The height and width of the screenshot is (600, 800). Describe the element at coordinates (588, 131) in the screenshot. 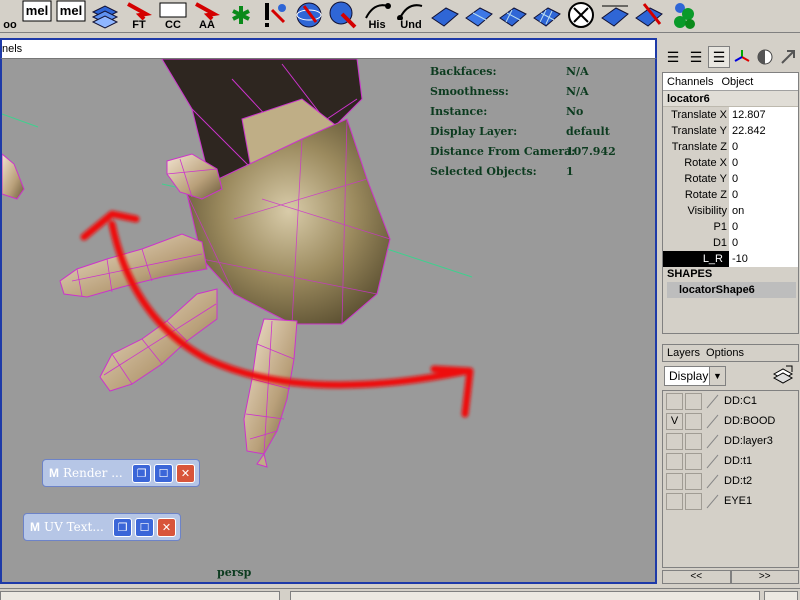

I see `hud-display-layer-value: default` at that location.